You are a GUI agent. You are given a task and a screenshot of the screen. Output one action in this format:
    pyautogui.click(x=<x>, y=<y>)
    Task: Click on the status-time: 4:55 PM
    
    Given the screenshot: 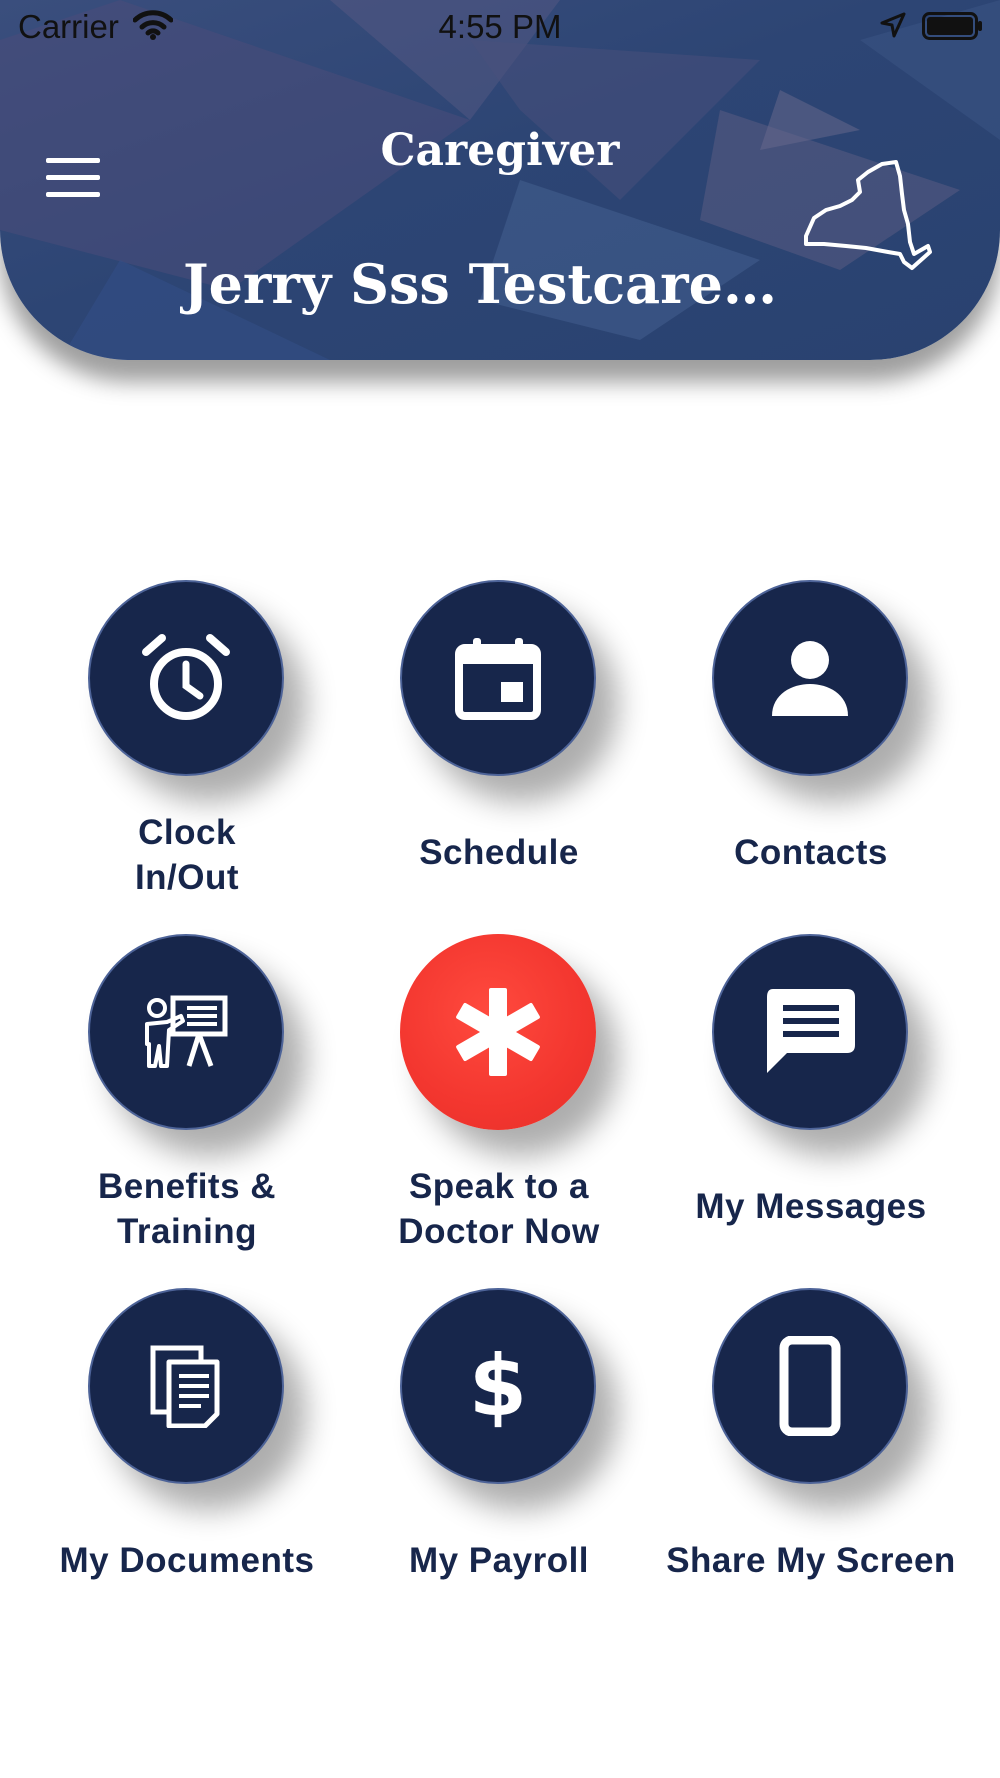 What is the action you would take?
    pyautogui.click(x=500, y=26)
    